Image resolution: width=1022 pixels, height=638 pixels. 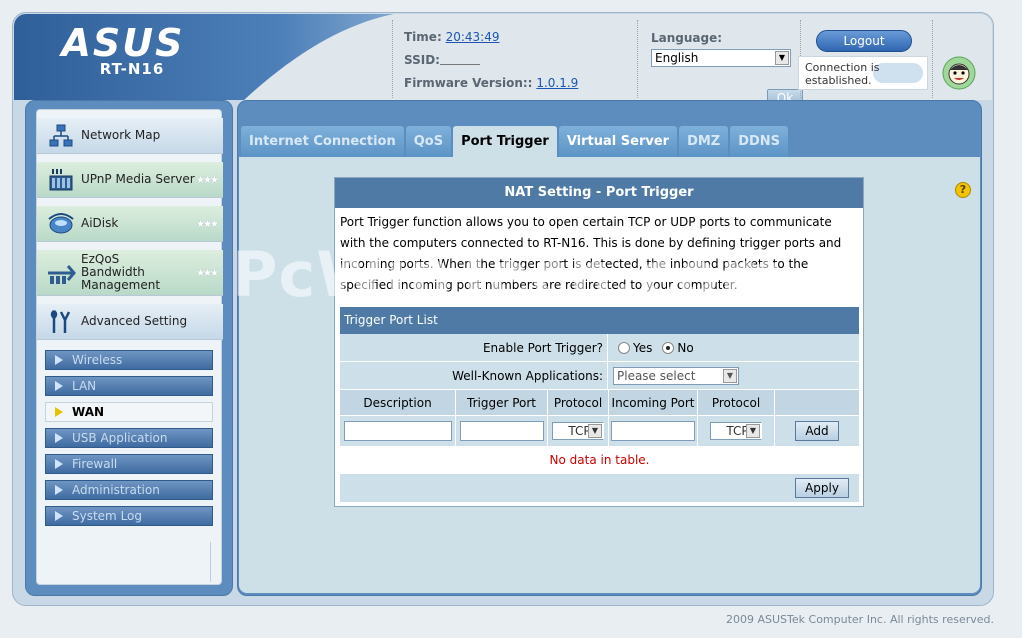 What do you see at coordinates (428, 142) in the screenshot?
I see `tab-qos: QoS` at bounding box center [428, 142].